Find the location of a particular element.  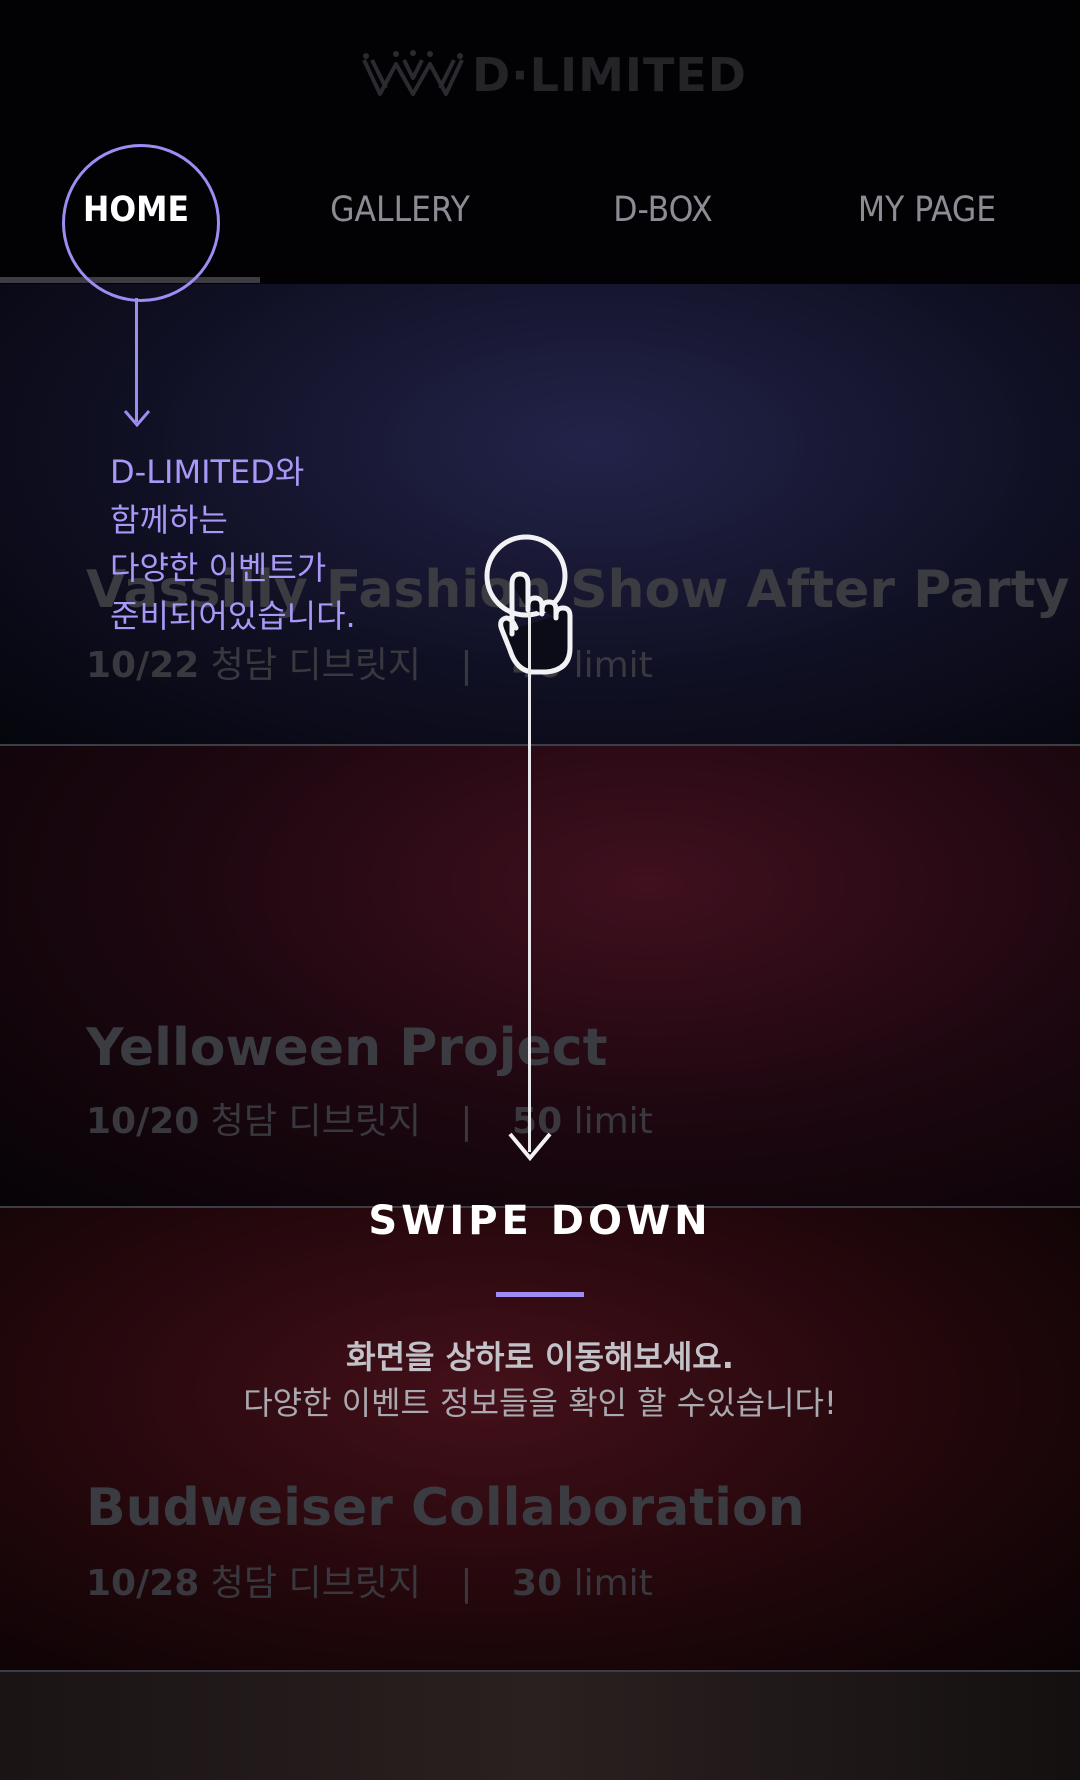

event-image is located at coordinates (540, 1726).